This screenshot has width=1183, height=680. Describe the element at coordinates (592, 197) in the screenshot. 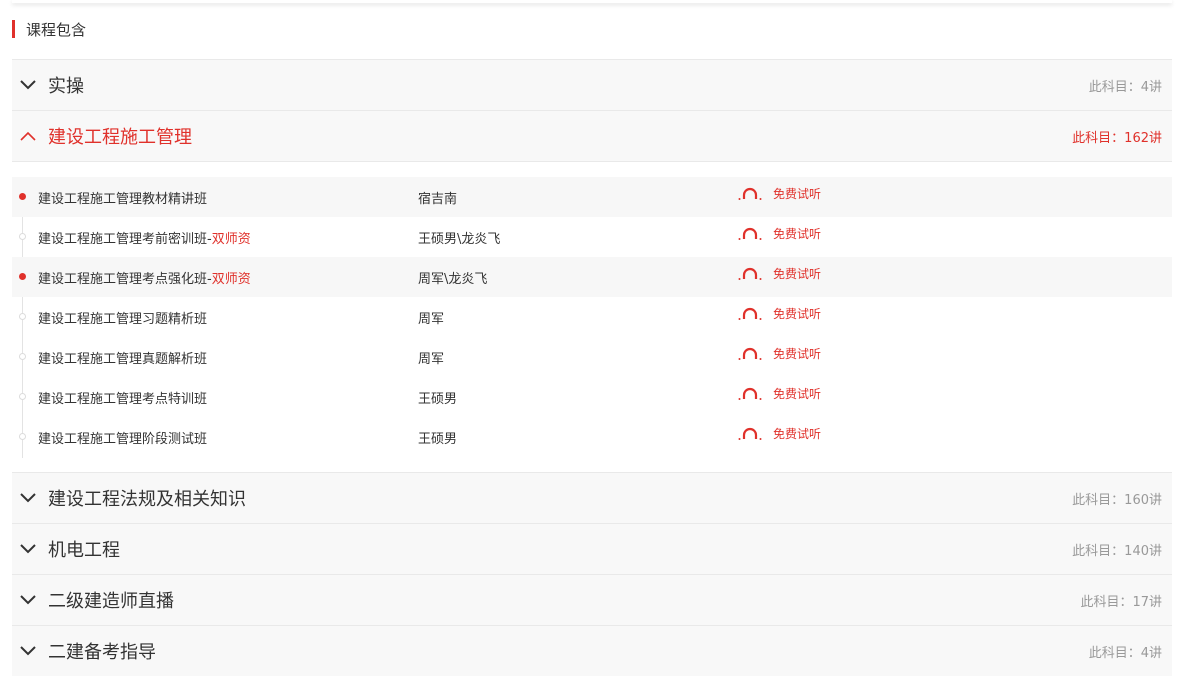

I see `lesson-row: 建设工程施工管理教材精讲班 宿吉南 免费试听` at that location.